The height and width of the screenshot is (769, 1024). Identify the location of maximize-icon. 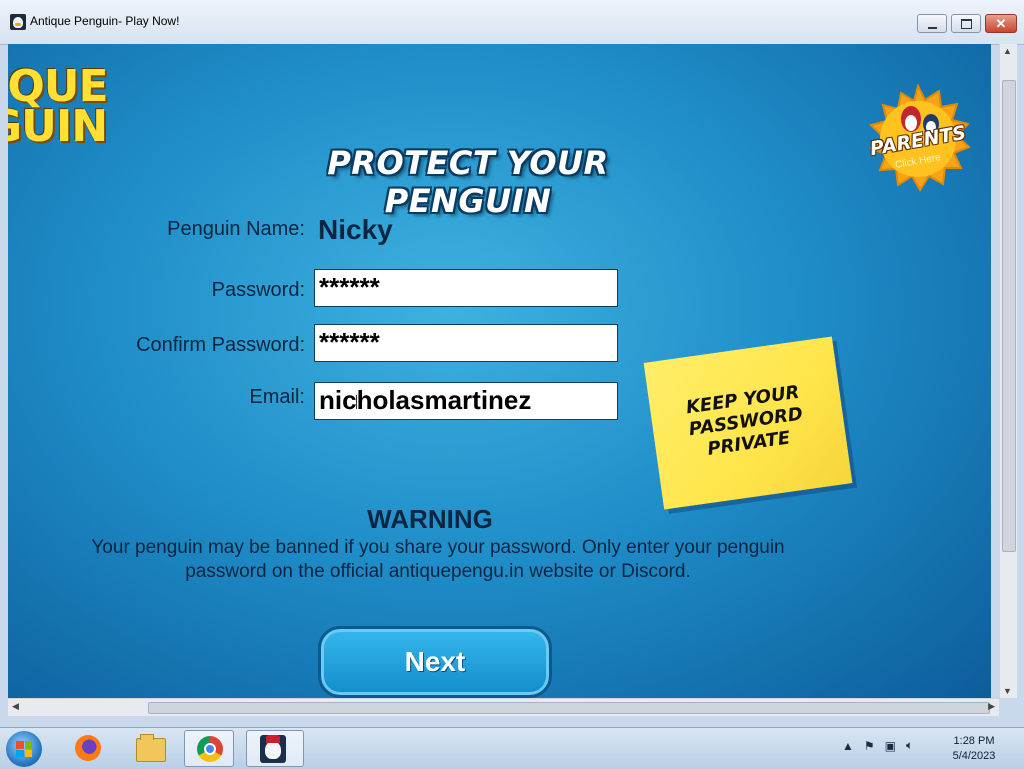
(966, 23).